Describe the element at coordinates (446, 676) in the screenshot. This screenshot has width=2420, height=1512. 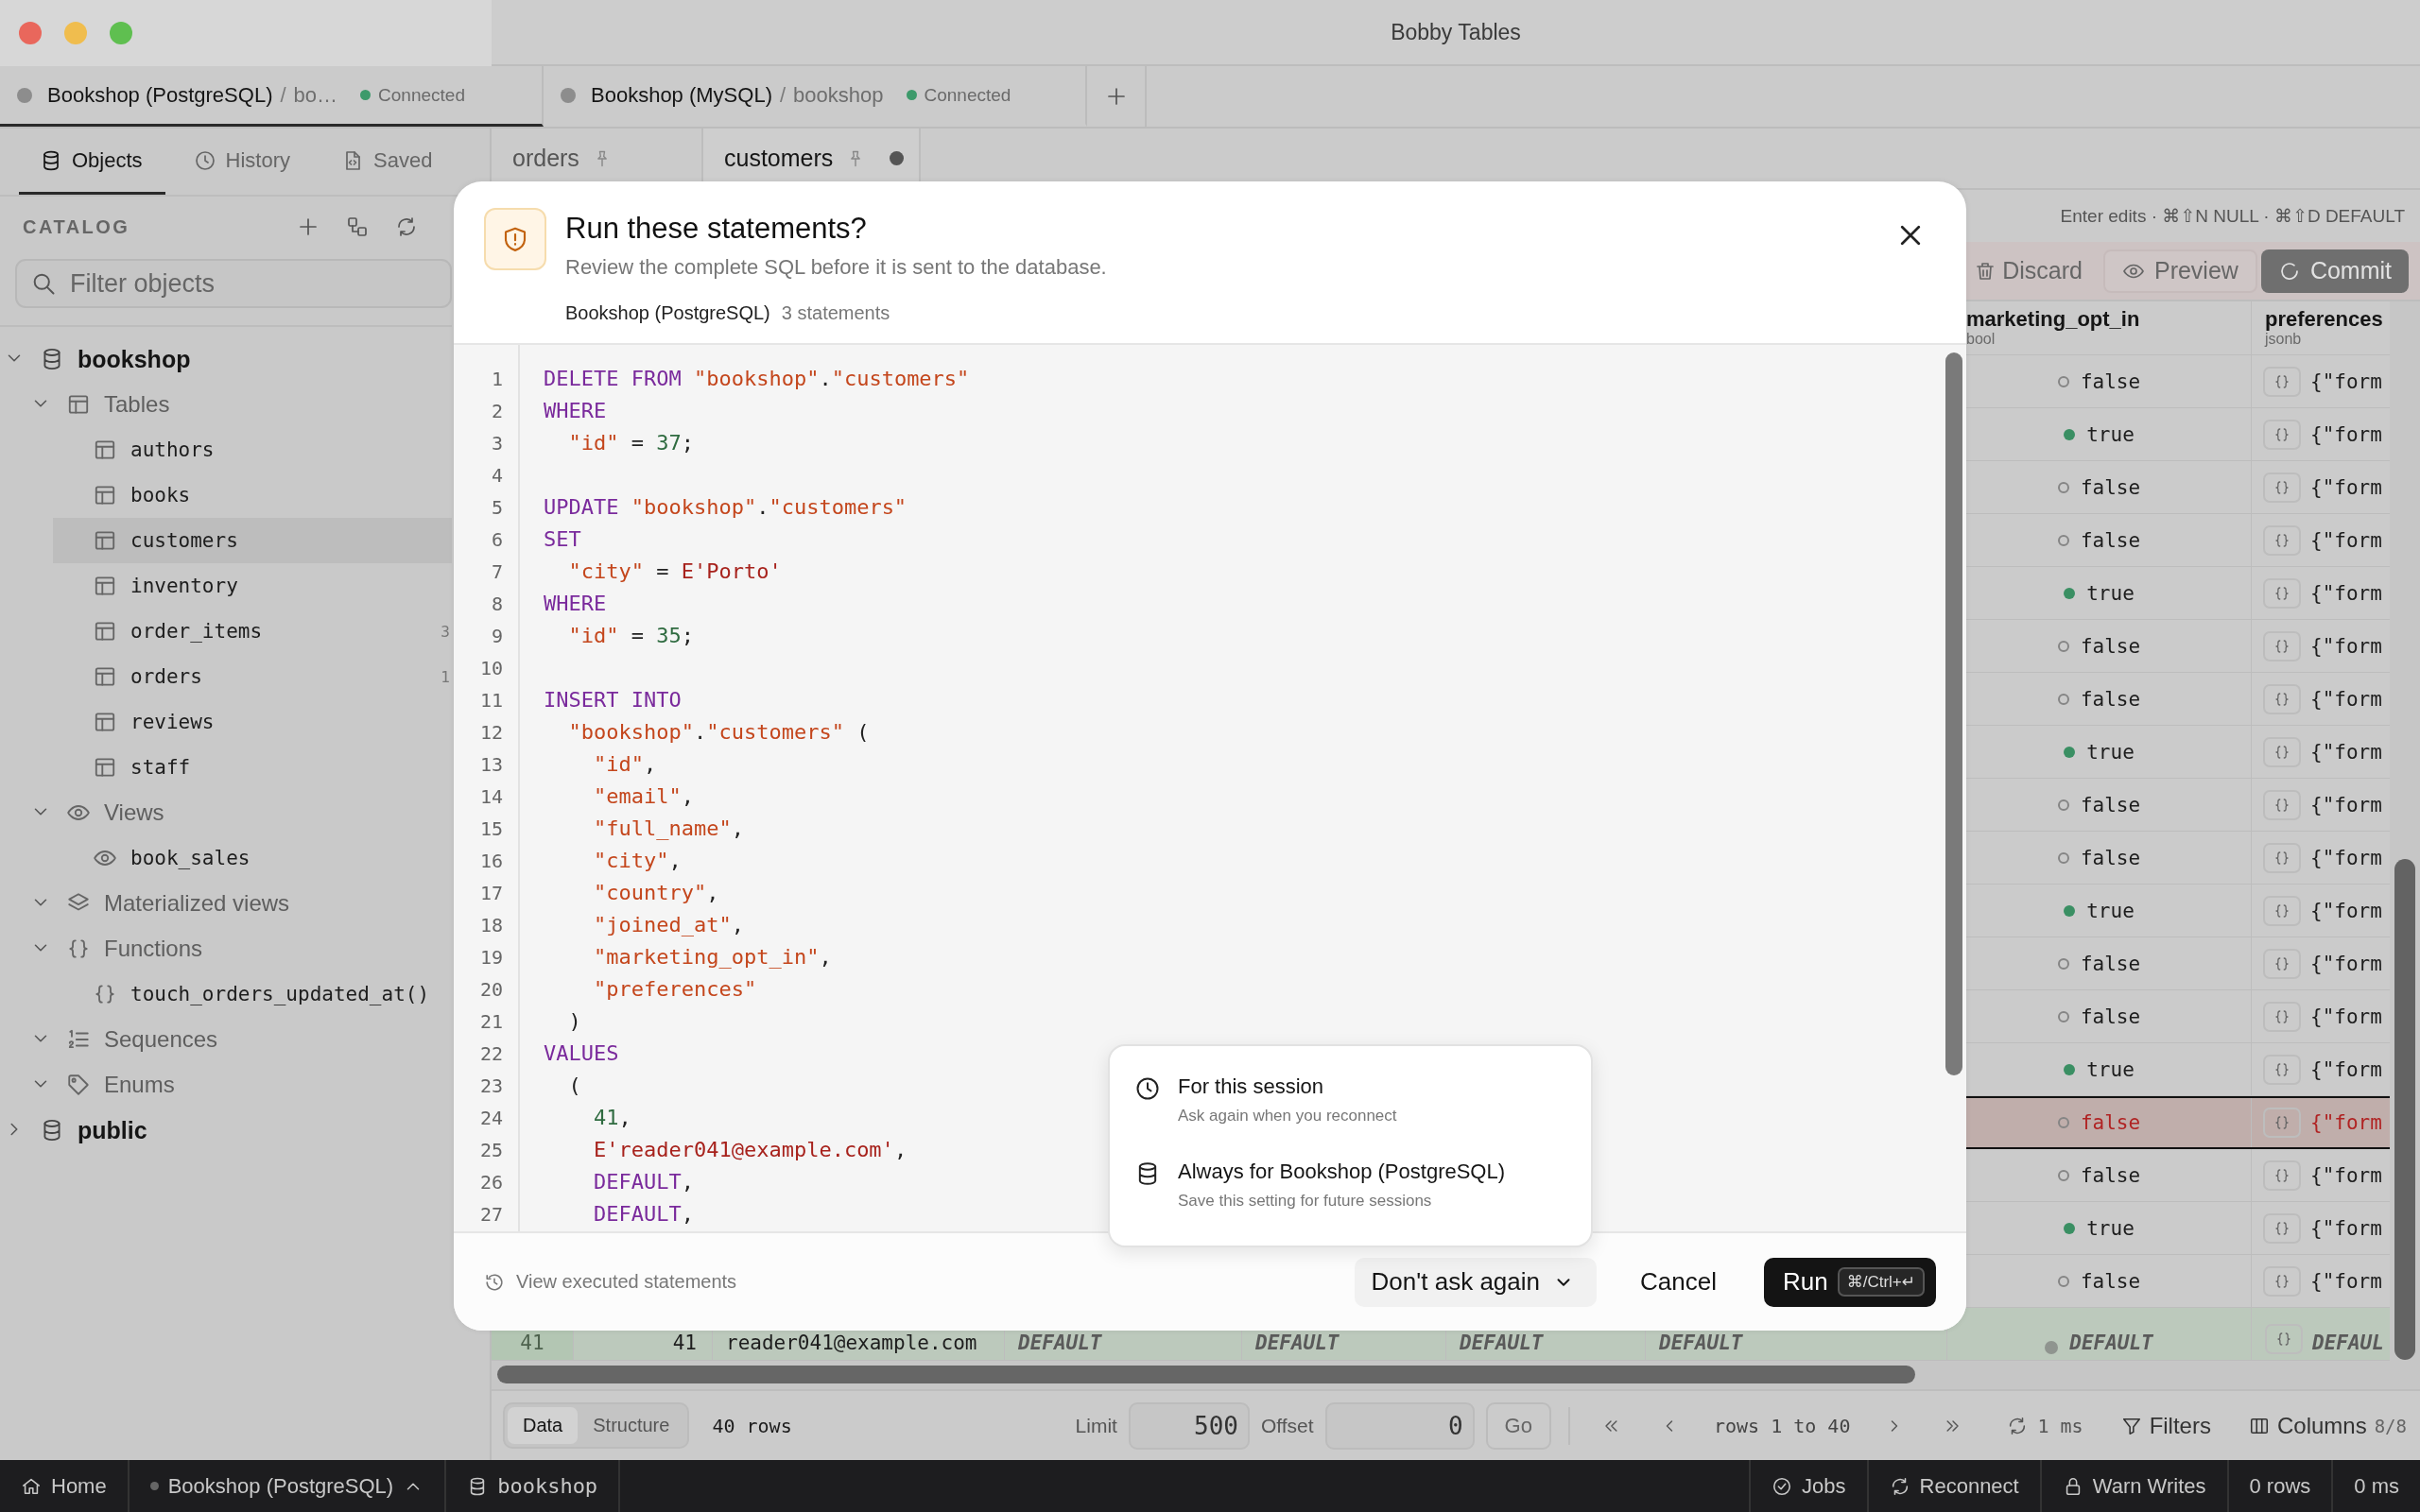
I see `item-count: 1` at that location.